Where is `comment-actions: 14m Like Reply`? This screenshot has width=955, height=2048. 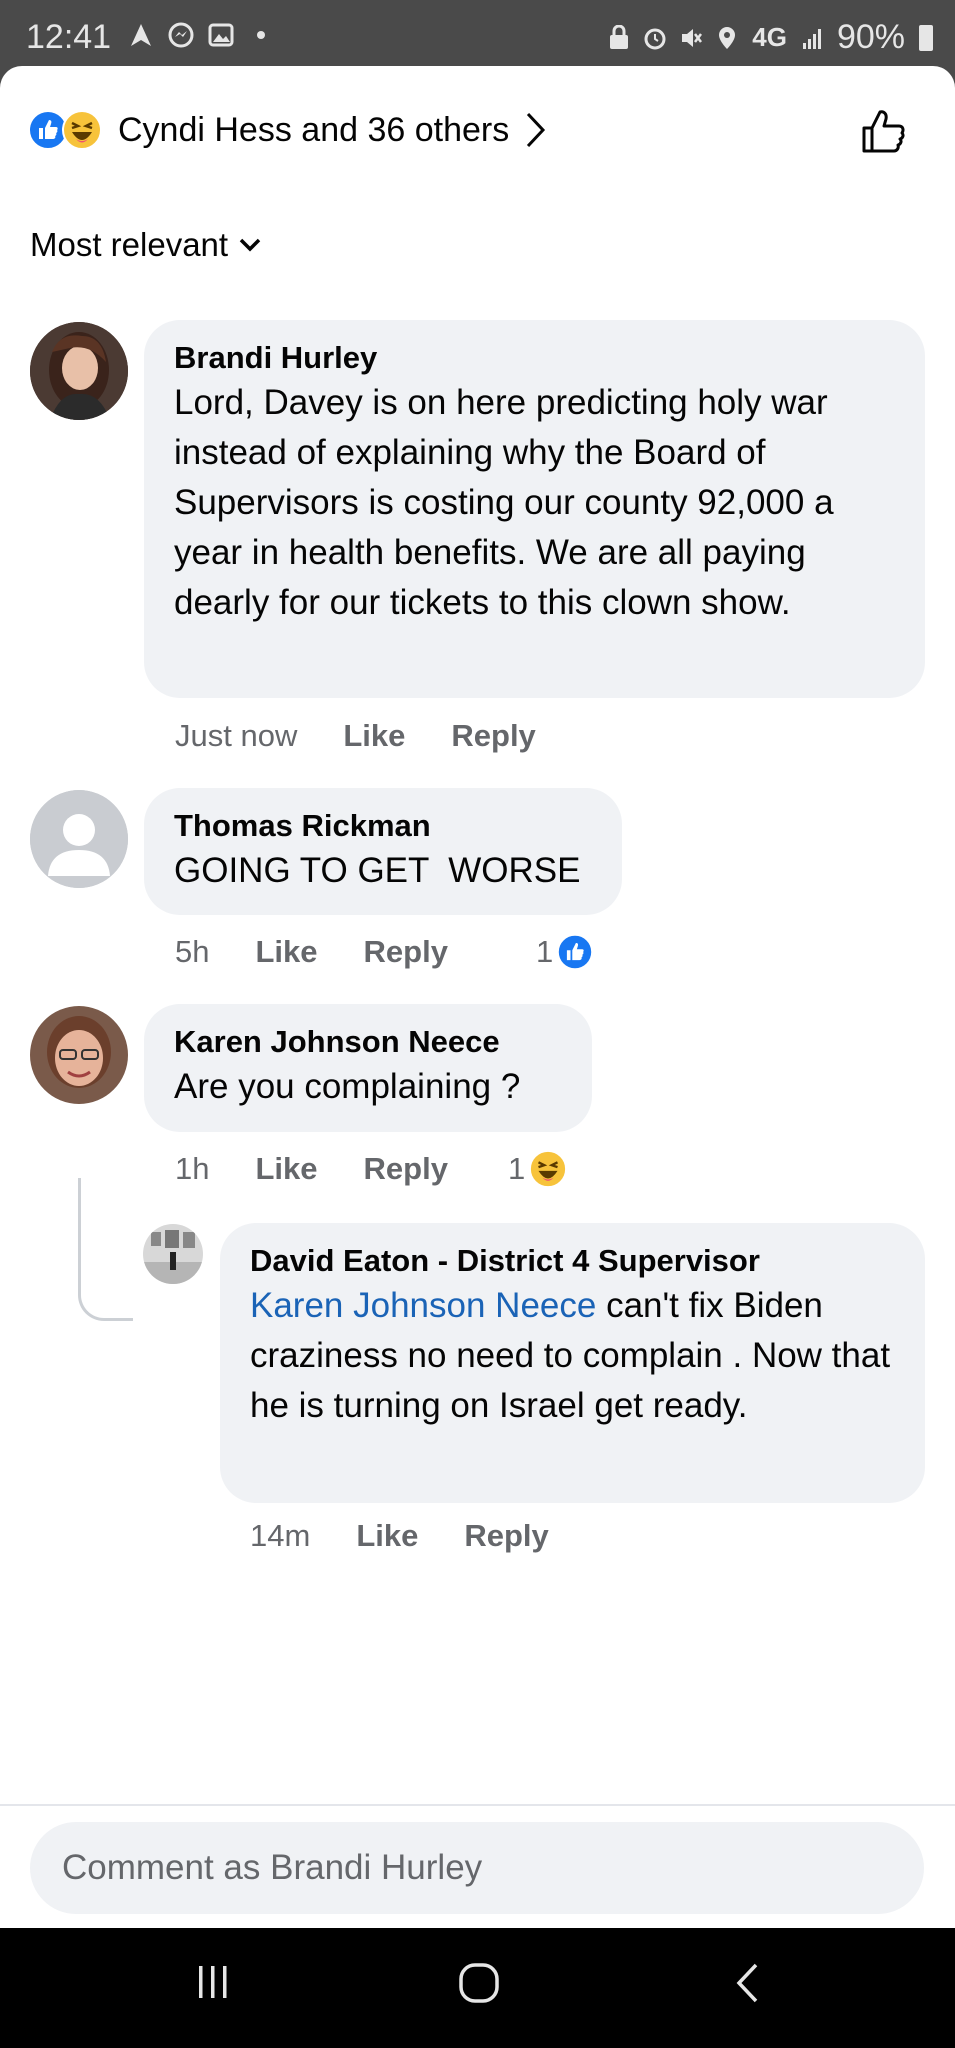 comment-actions: 14m Like Reply is located at coordinates (422, 1536).